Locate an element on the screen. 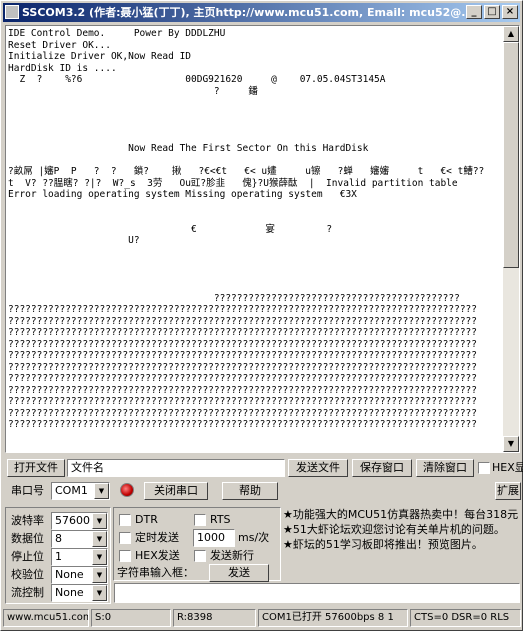  save-window-button: 保存窗口 is located at coordinates (382, 468).